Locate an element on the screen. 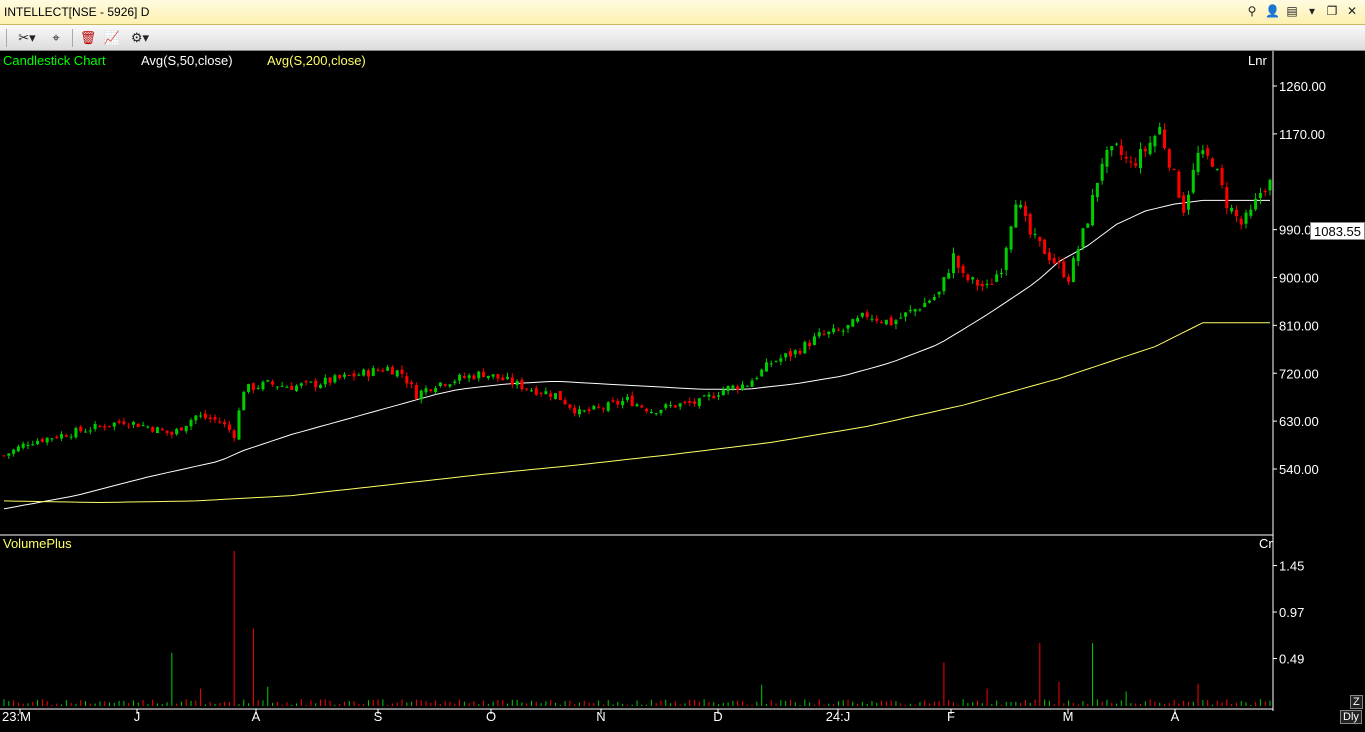  zoom-button: Z is located at coordinates (1356, 702).